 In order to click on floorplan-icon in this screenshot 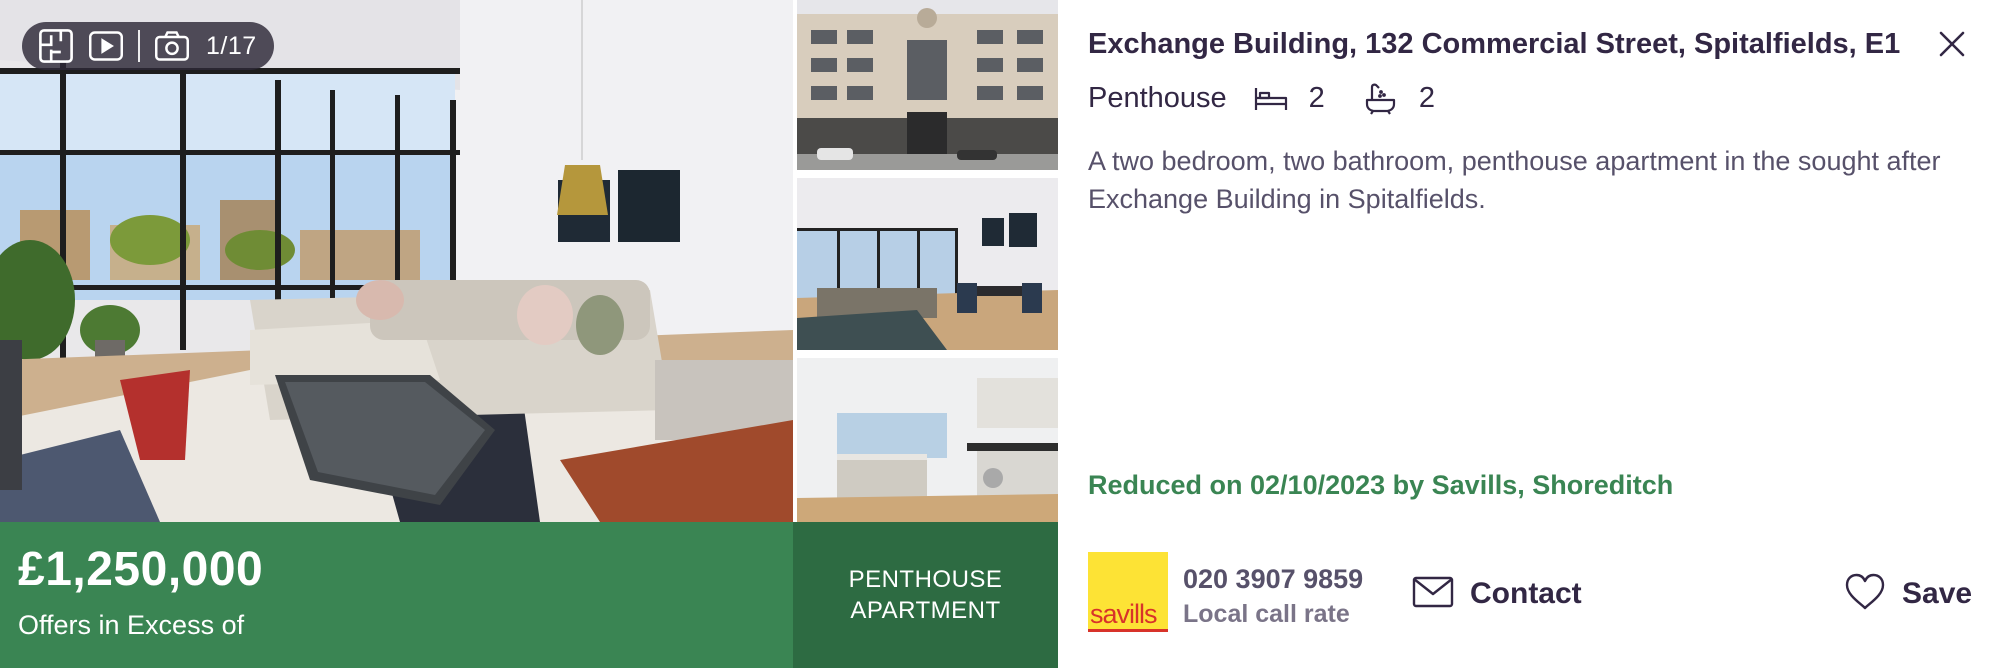, I will do `click(56, 46)`.